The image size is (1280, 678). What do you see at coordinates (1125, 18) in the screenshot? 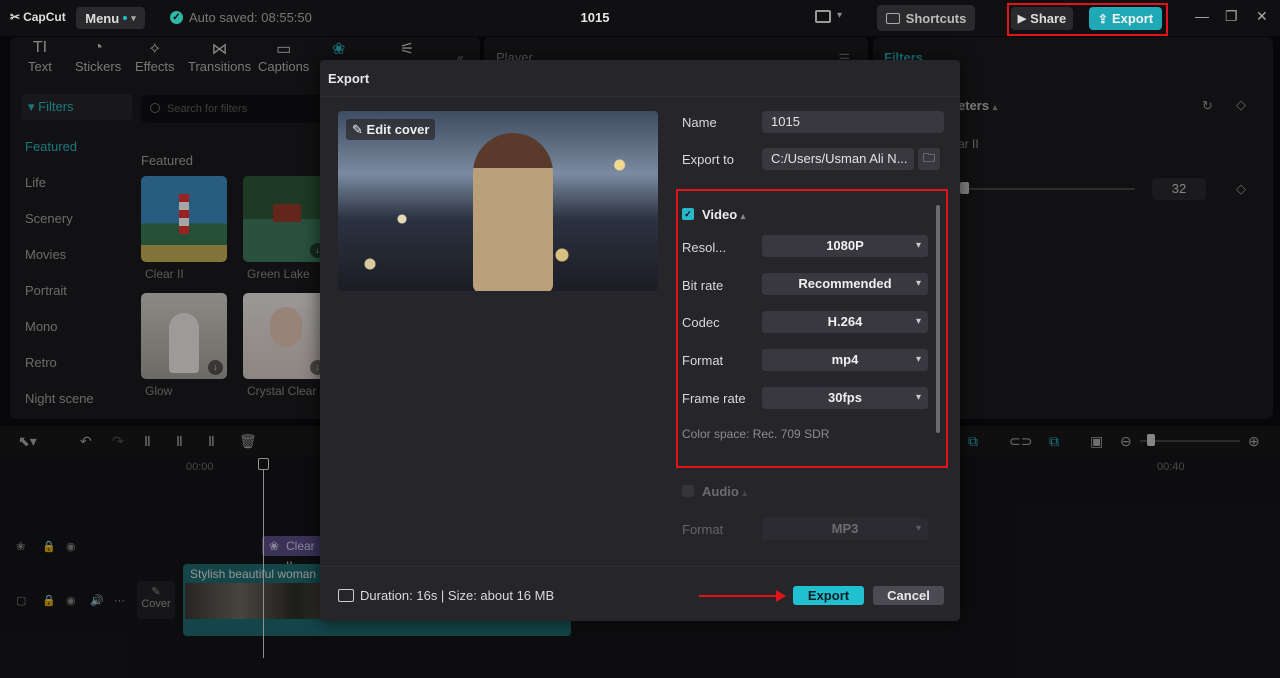
I see `export-top-button: ⇪ Export` at bounding box center [1125, 18].